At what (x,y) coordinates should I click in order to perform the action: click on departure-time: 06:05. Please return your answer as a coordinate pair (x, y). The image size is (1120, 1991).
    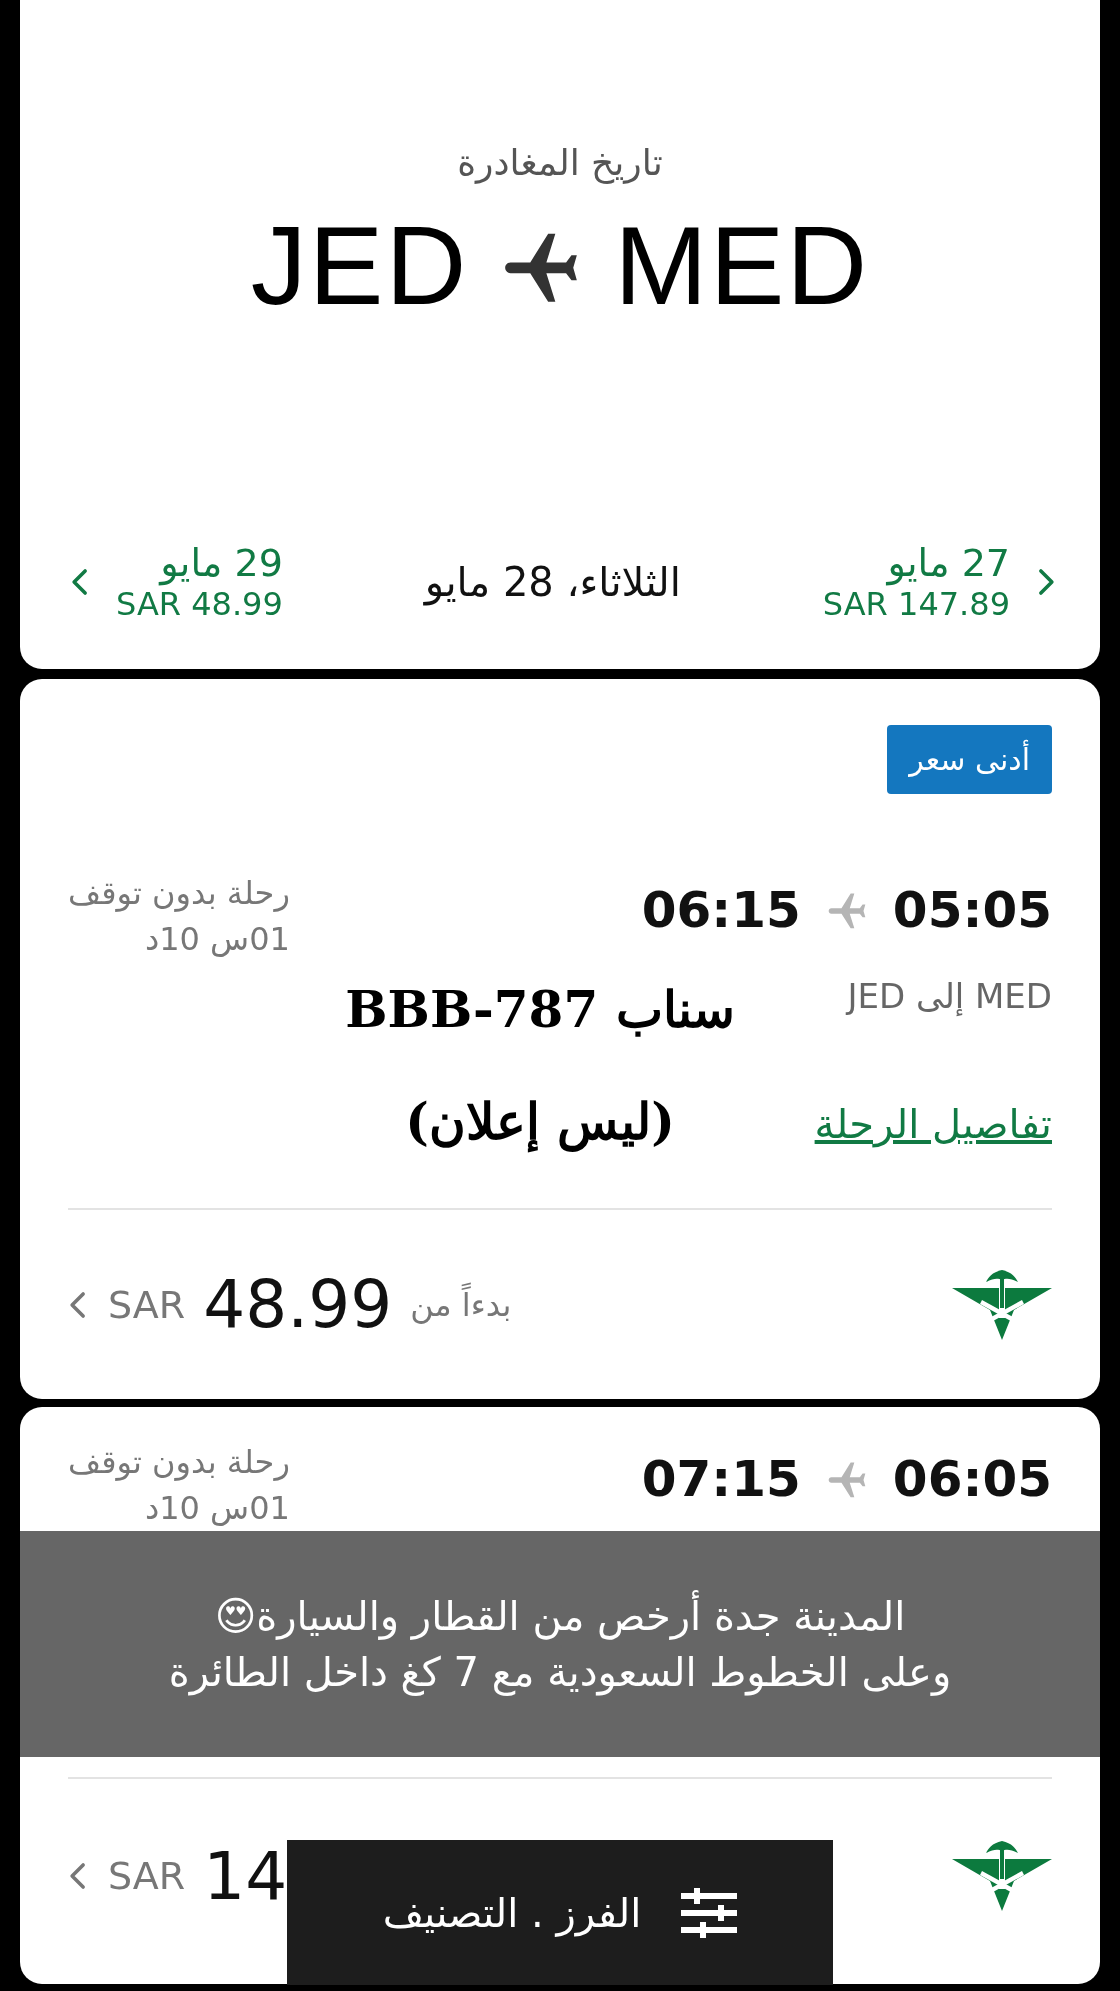
    Looking at the image, I should click on (972, 1479).